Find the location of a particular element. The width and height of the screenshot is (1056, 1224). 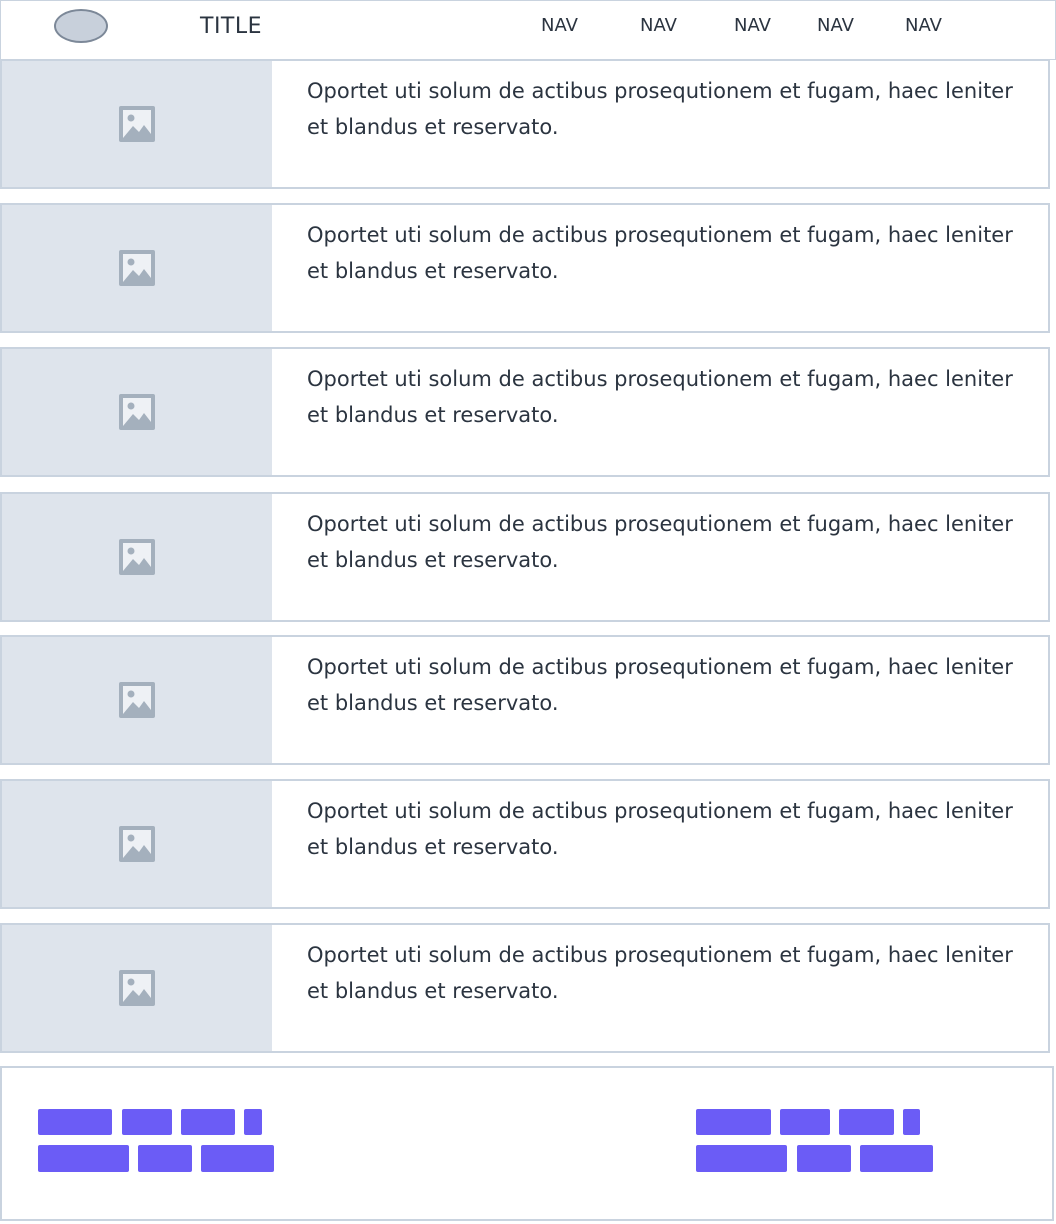

nav-item-4: NAV is located at coordinates (835, 25).